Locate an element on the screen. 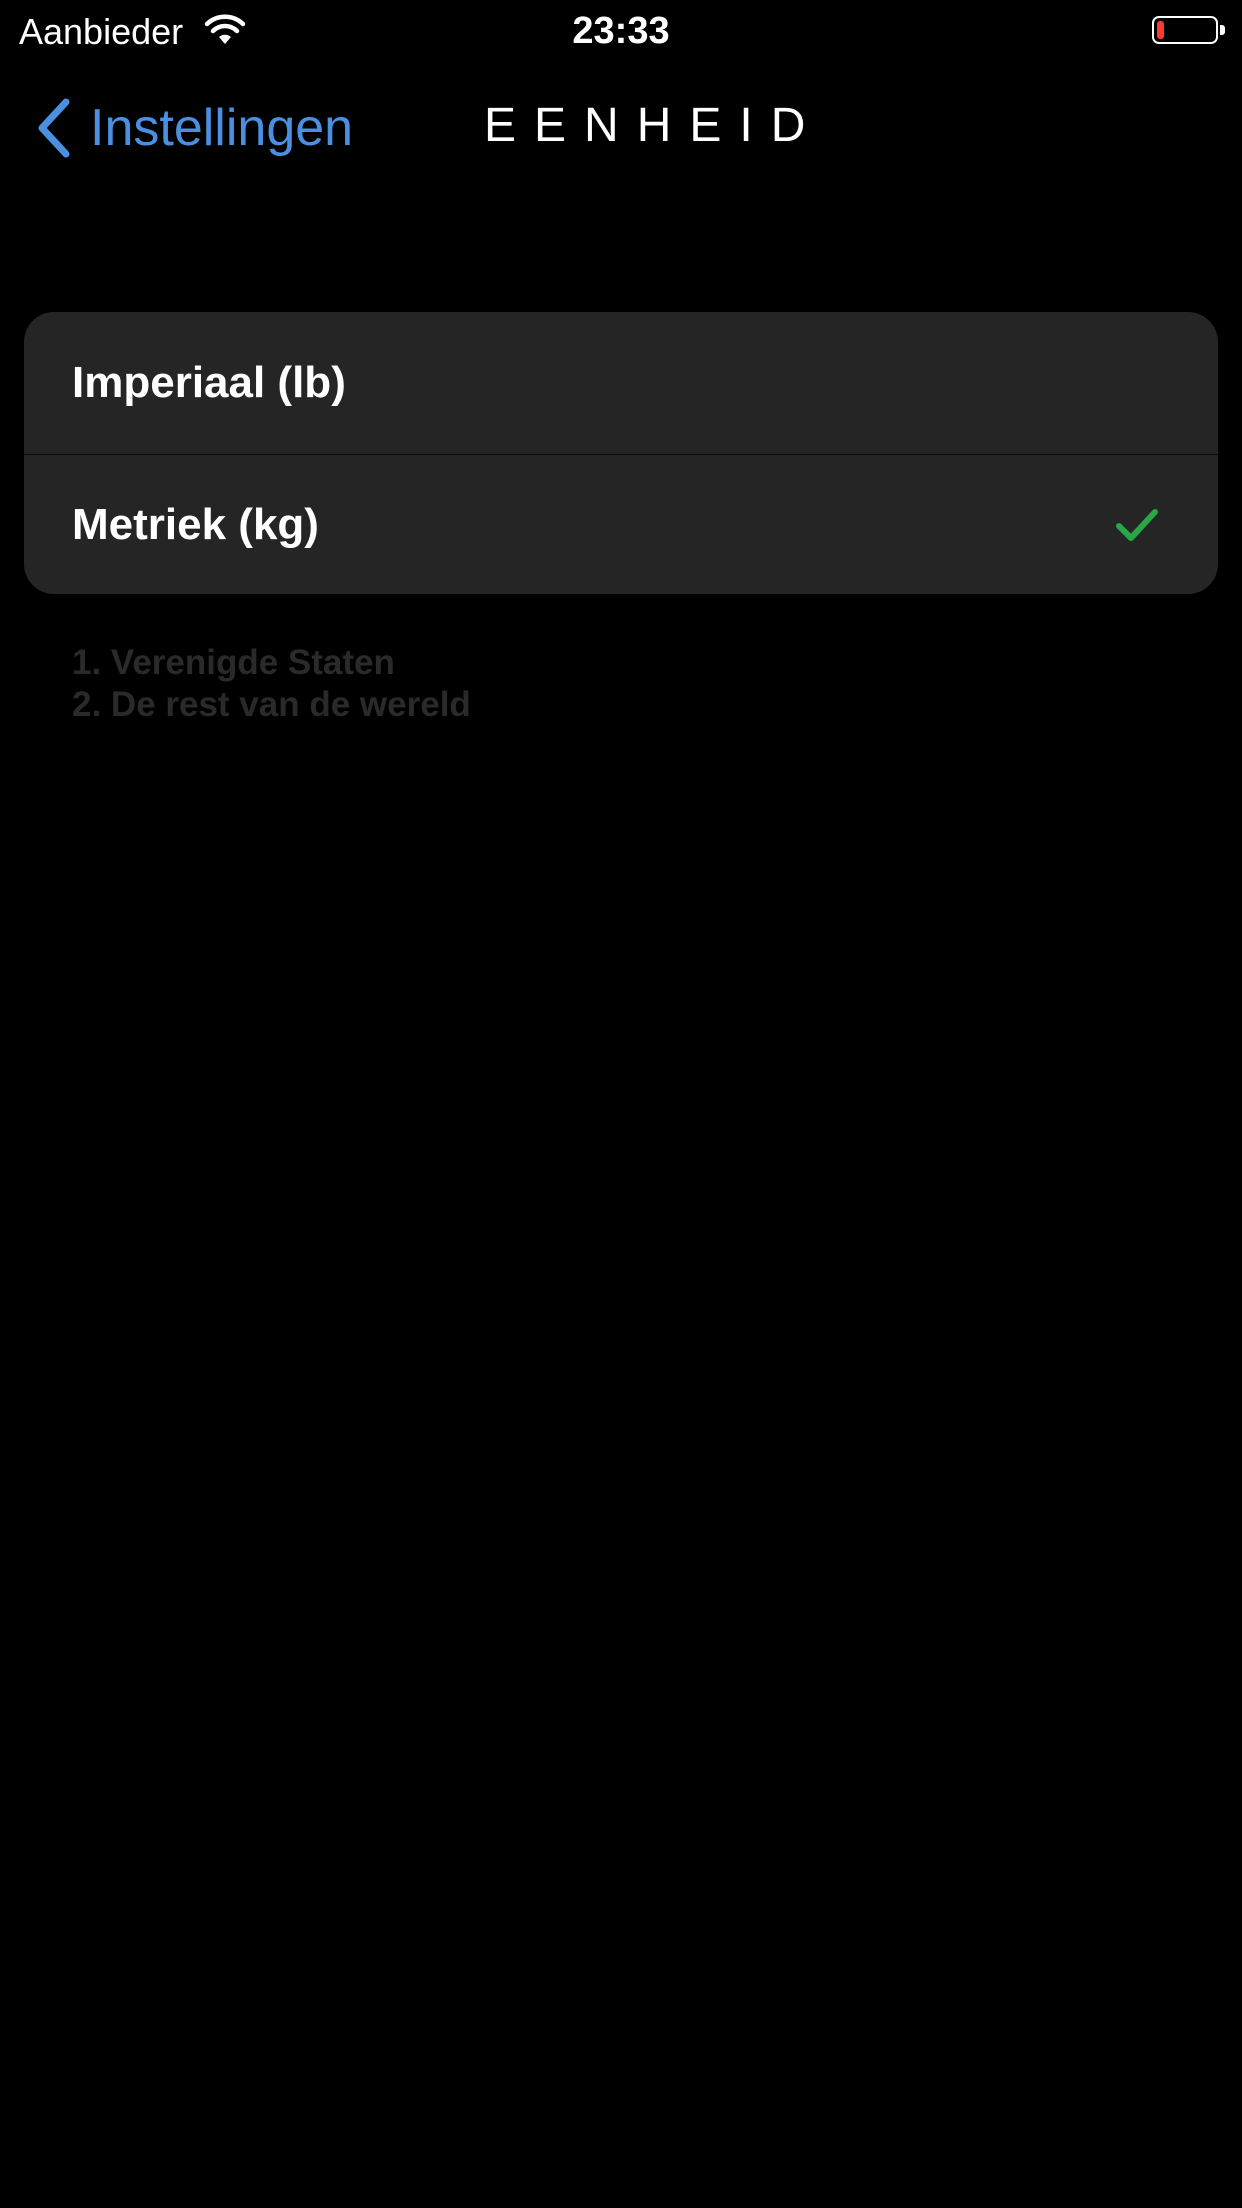  footer-line-2: 2. De rest van de wereld is located at coordinates (271, 704).